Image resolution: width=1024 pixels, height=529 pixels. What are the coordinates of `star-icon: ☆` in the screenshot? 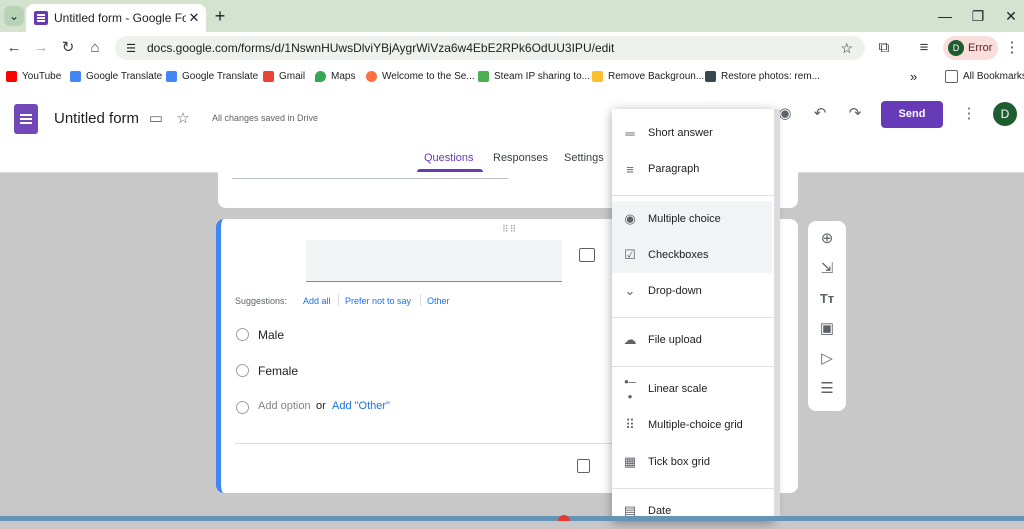 It's located at (183, 119).